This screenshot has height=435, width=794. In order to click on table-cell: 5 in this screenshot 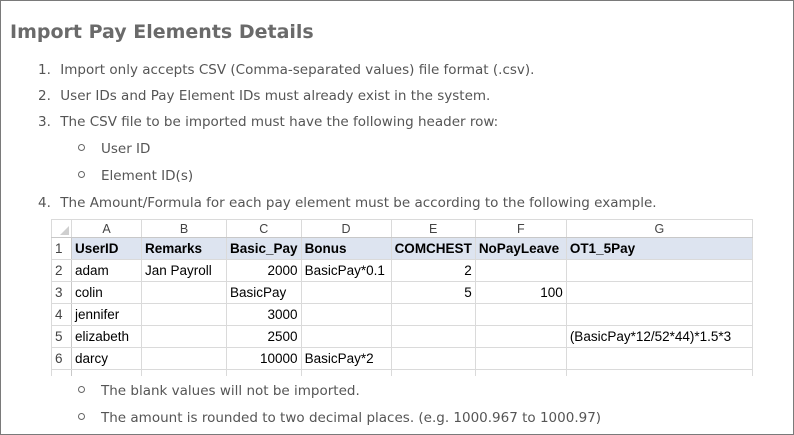, I will do `click(433, 292)`.